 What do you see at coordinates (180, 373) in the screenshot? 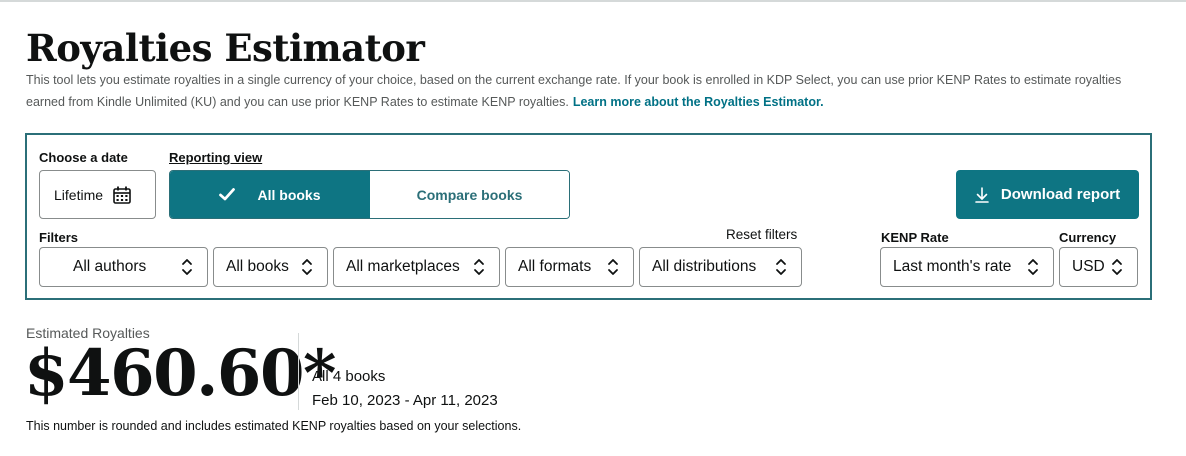
I see `estimated-royalties-amount: $460.60*` at bounding box center [180, 373].